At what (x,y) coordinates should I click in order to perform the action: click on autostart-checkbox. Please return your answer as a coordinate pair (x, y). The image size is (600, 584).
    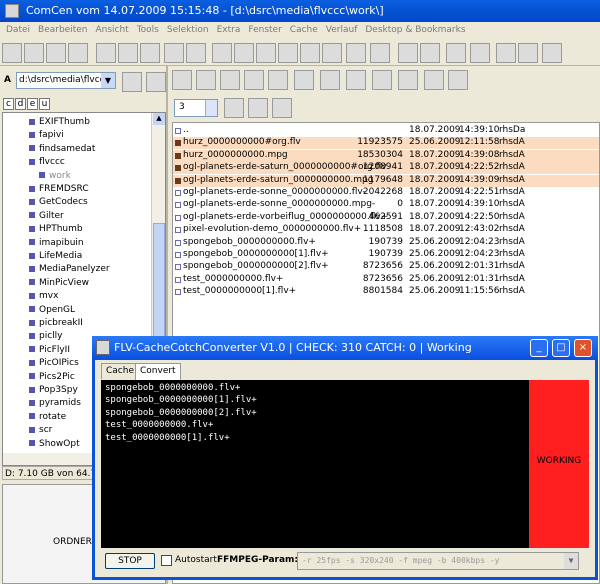
    Looking at the image, I should click on (166, 560).